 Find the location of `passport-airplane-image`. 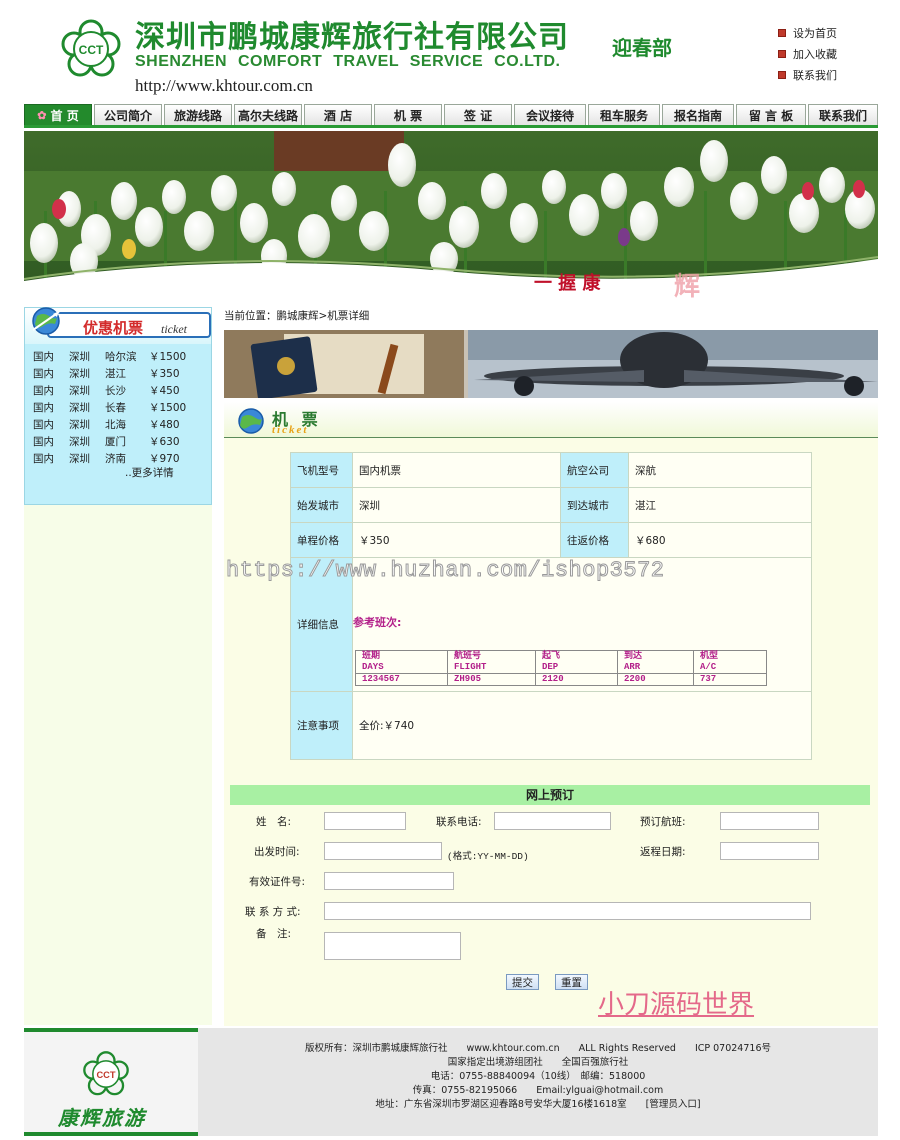

passport-airplane-image is located at coordinates (551, 364).